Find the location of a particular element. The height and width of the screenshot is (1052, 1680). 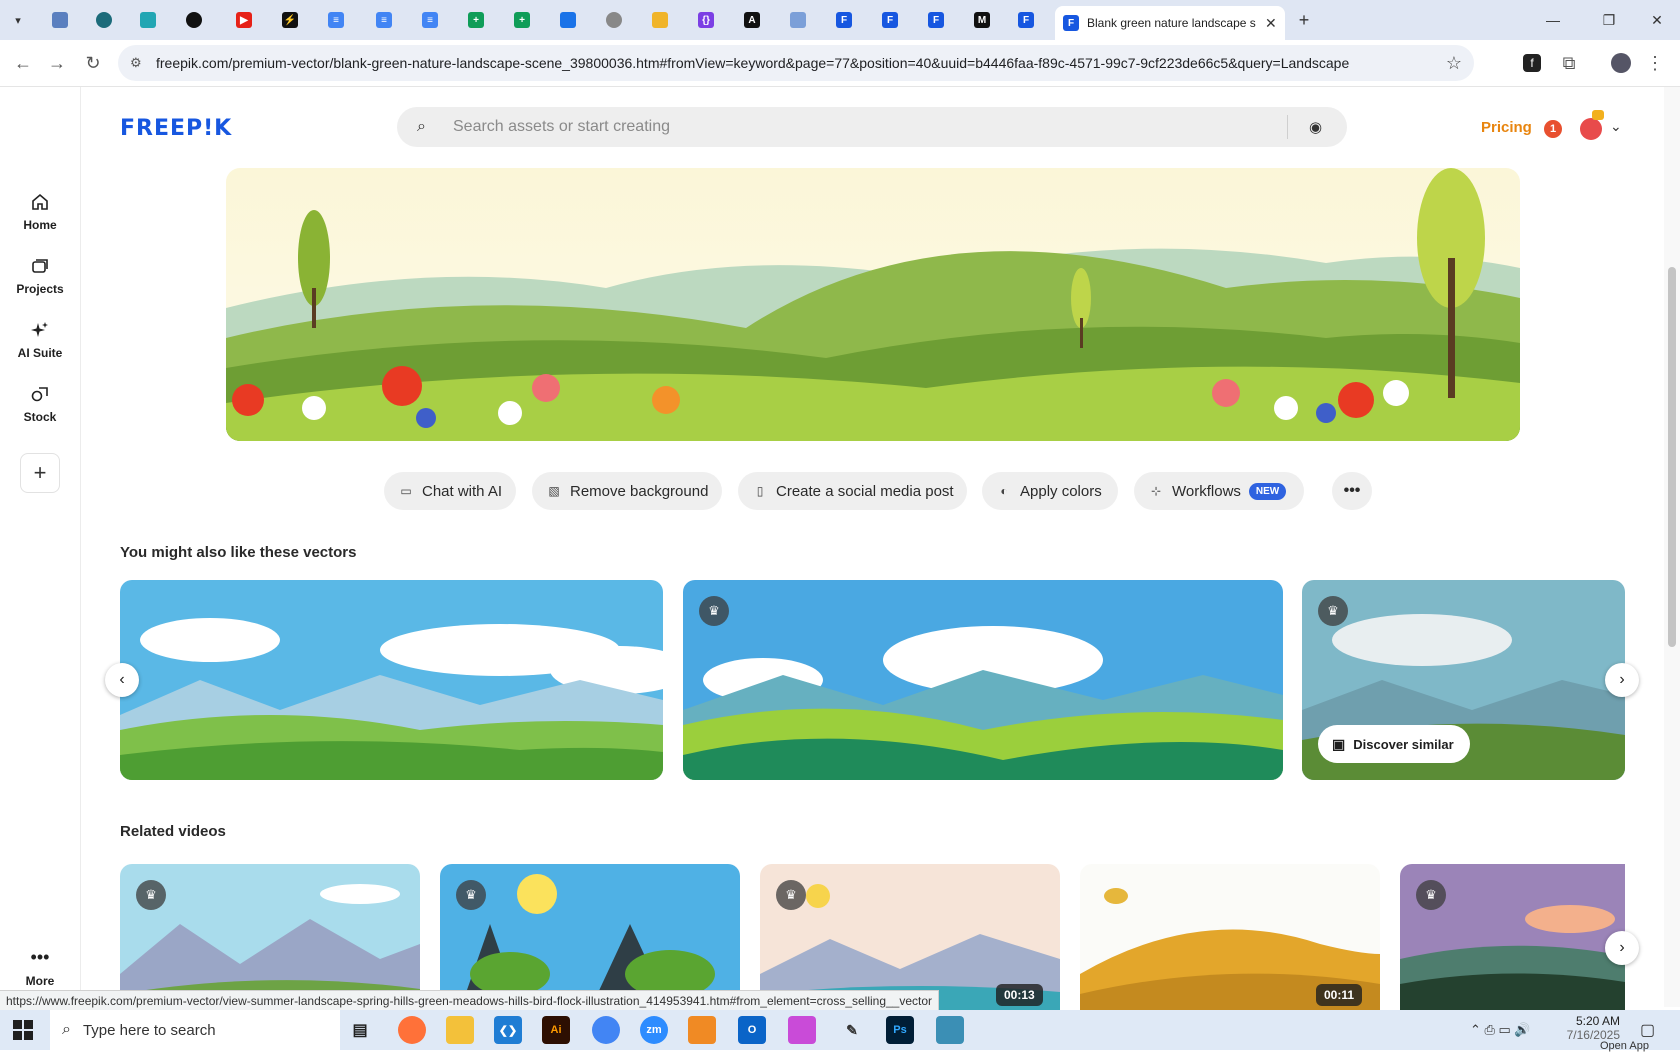

chat-with-ai-button: ▭ Chat with AI is located at coordinates (450, 491).